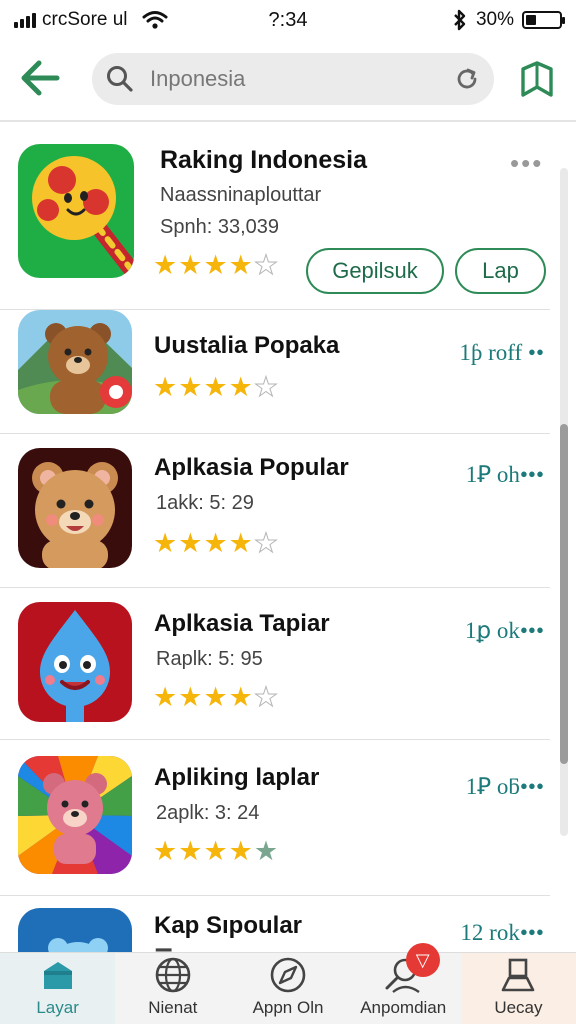 The image size is (576, 1024). I want to click on action-button-secondary: Lap, so click(500, 271).